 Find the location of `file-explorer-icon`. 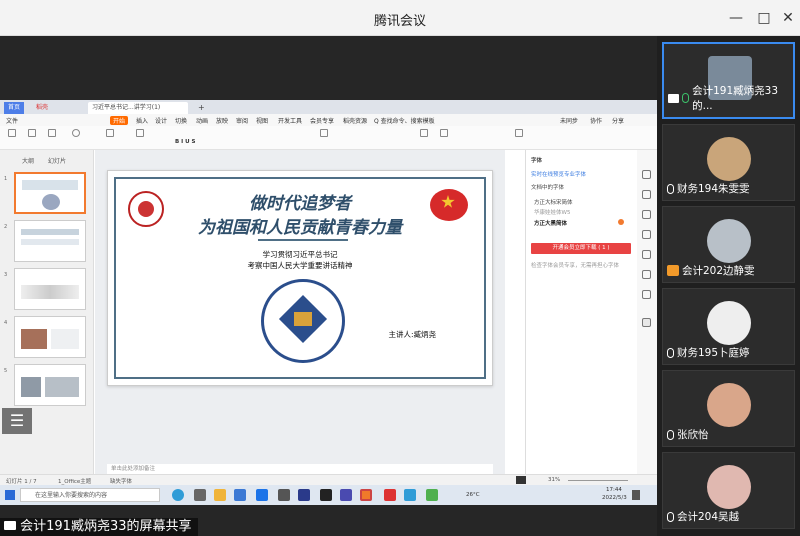

file-explorer-icon is located at coordinates (220, 495).